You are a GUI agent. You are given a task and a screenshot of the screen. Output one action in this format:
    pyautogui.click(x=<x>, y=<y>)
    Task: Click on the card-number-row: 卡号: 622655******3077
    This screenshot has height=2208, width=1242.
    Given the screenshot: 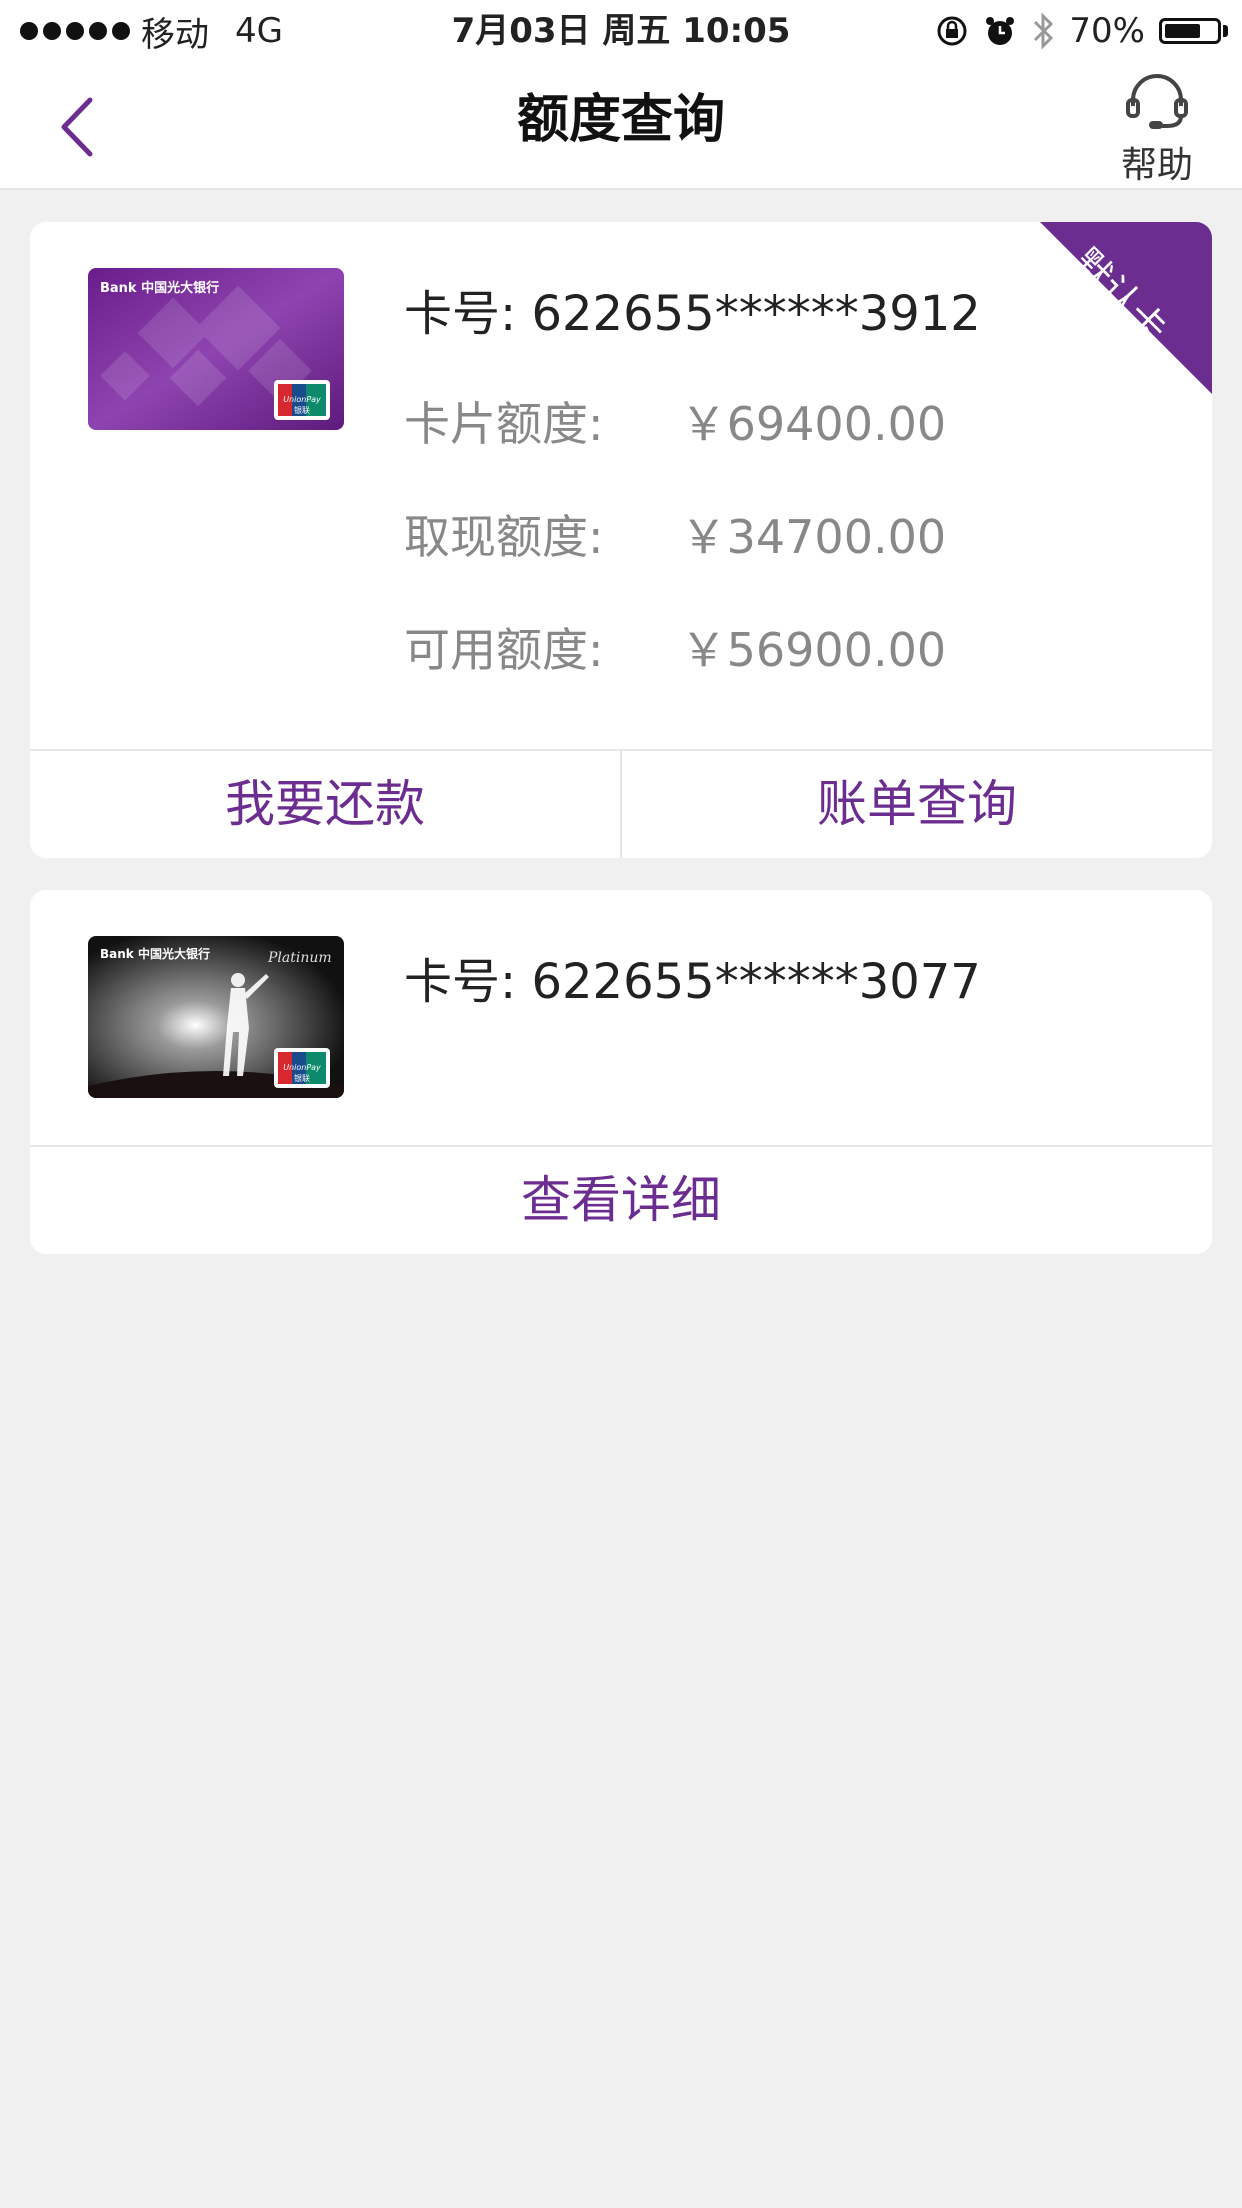 What is the action you would take?
    pyautogui.click(x=692, y=977)
    